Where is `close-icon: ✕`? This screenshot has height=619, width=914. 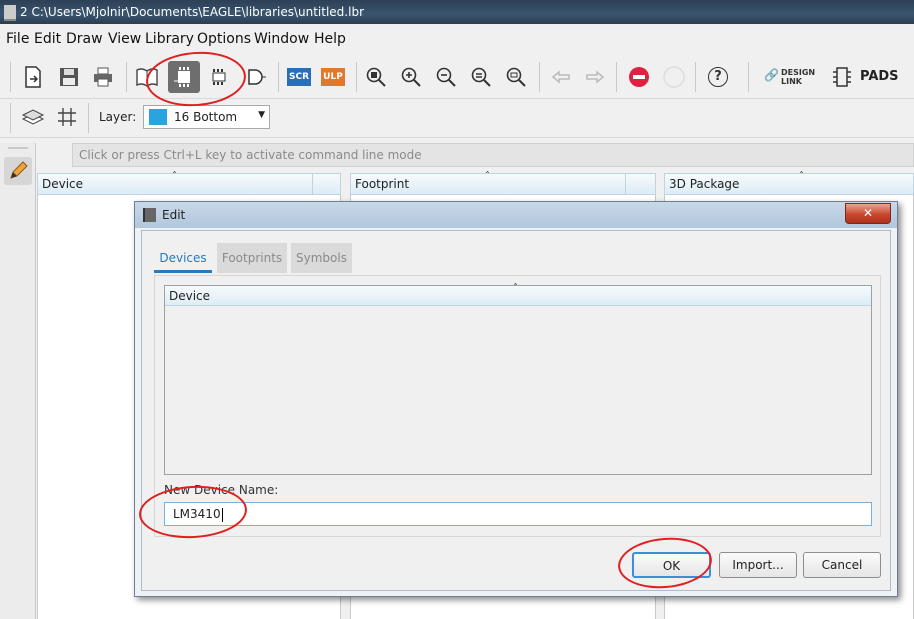 close-icon: ✕ is located at coordinates (868, 213).